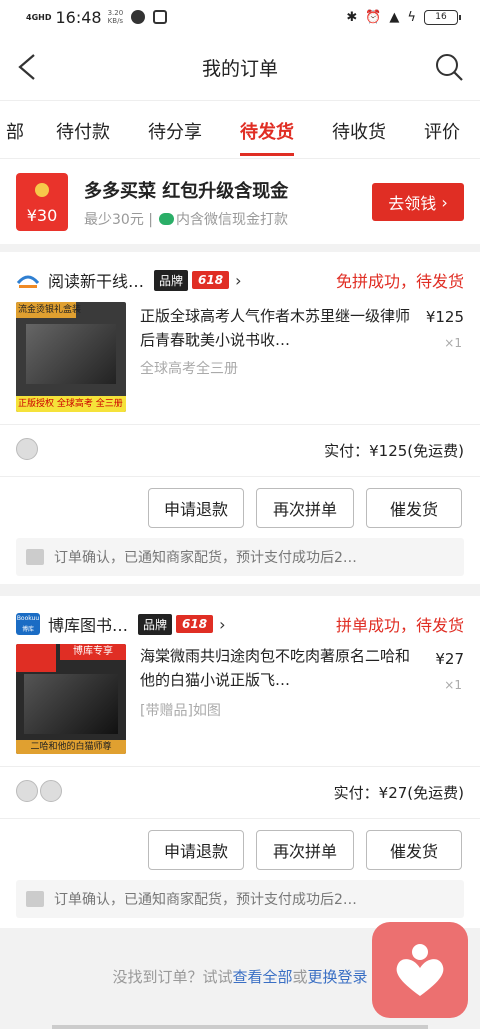 This screenshot has height=1029, width=480. Describe the element at coordinates (189, 369) in the screenshot. I see `product-spec: 全球高考全三册` at that location.